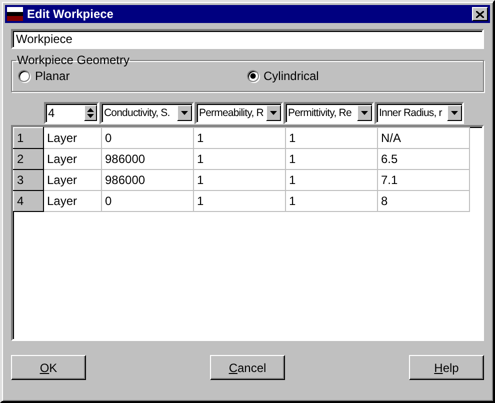 This screenshot has width=495, height=403. Describe the element at coordinates (70, 14) in the screenshot. I see `window-title: Edit Workpiece` at that location.